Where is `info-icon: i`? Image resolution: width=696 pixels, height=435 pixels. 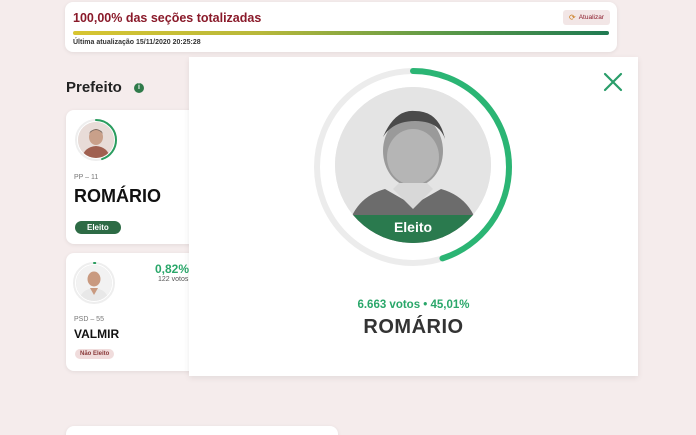 info-icon: i is located at coordinates (139, 88).